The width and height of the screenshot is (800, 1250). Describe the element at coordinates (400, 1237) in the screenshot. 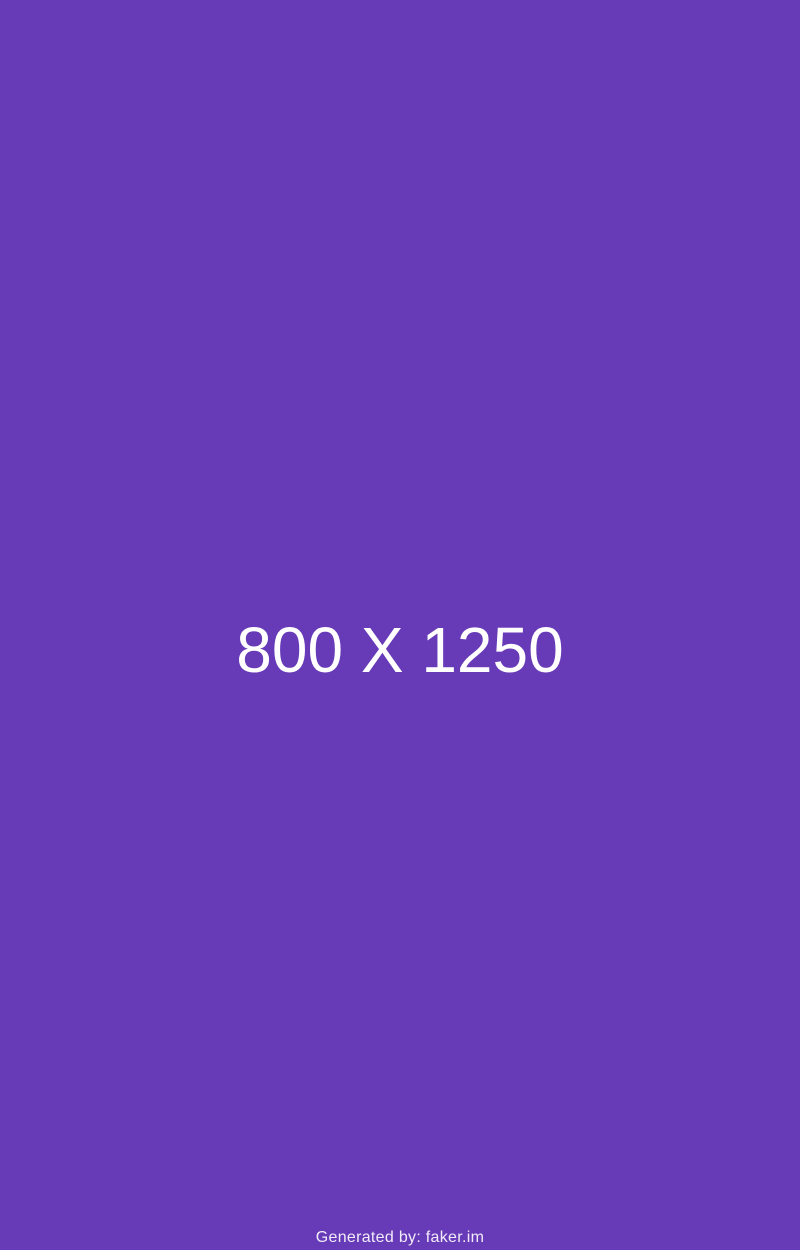

I see `generator-credit: Generated by: faker.im` at that location.